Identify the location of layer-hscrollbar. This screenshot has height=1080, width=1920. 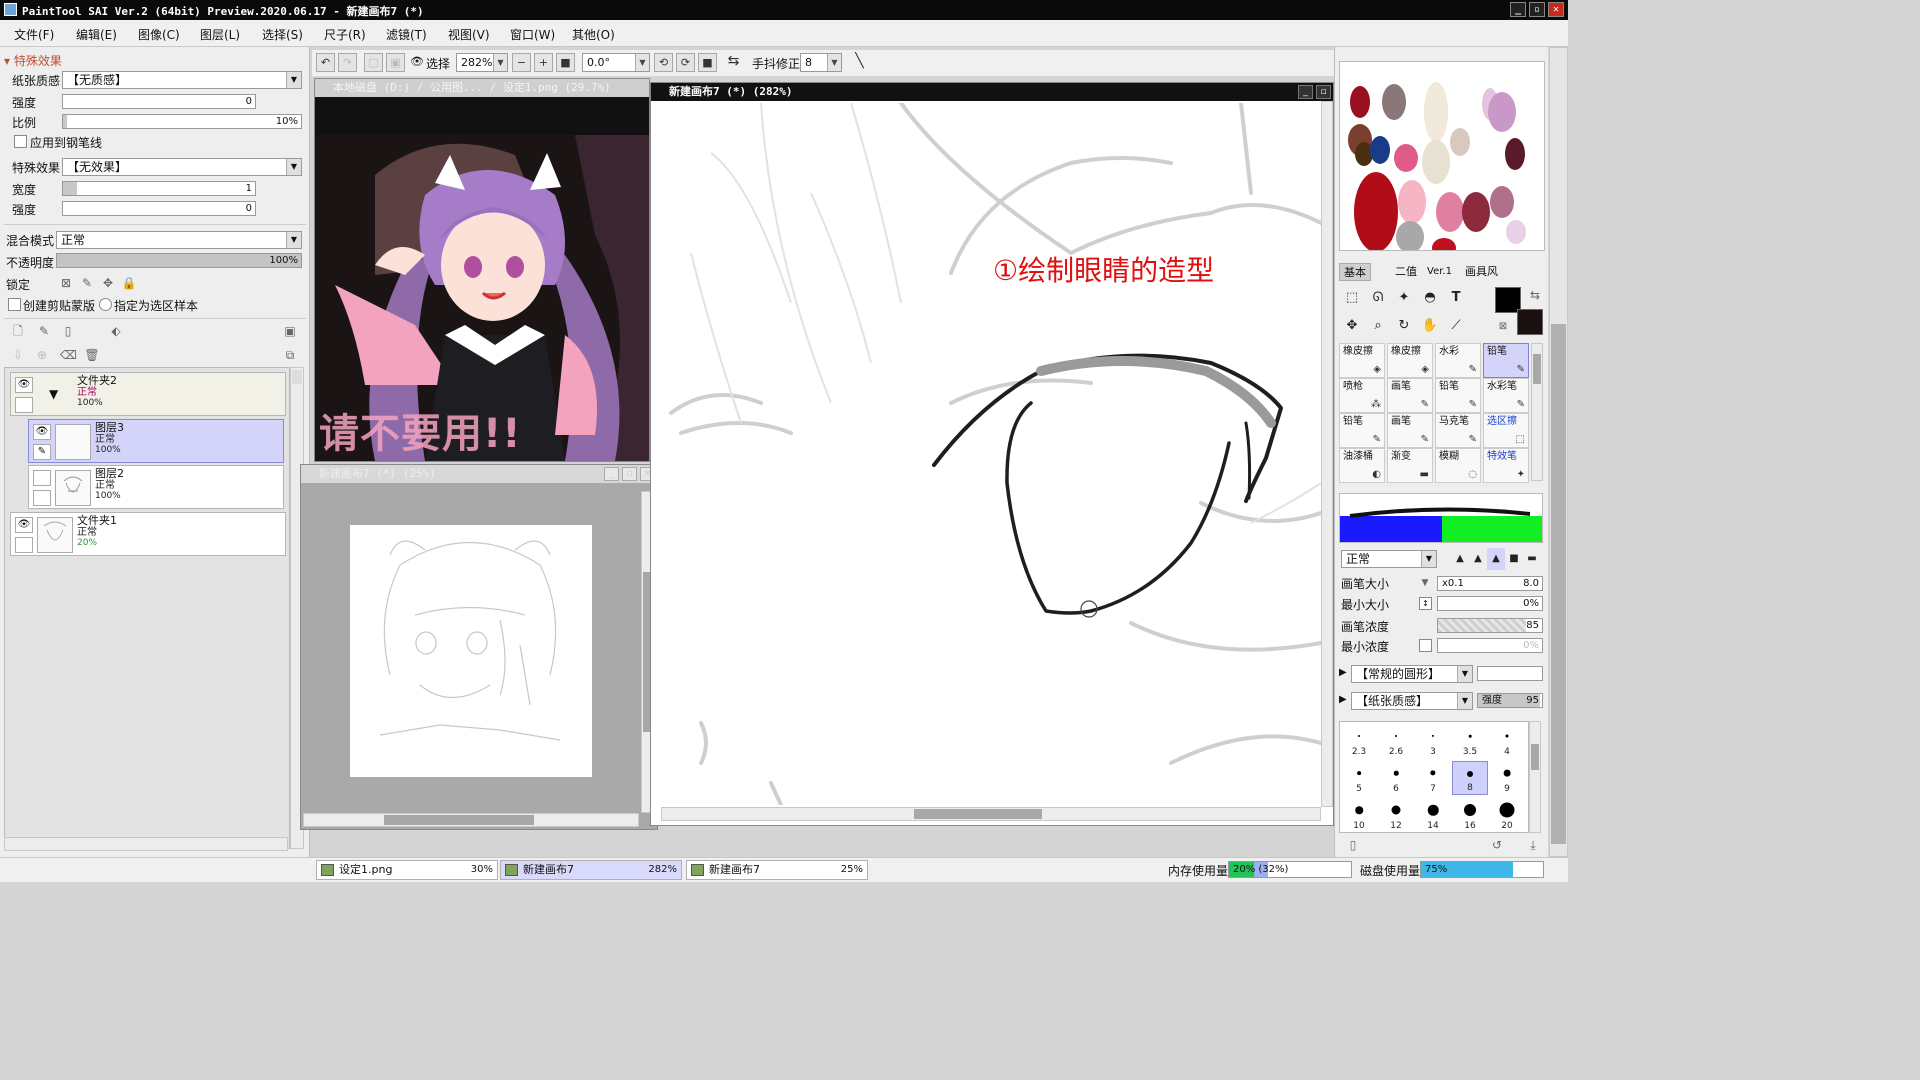
(146, 844).